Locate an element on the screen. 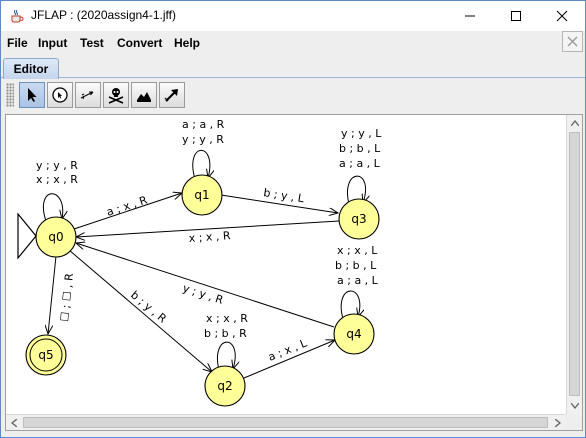 The height and width of the screenshot is (438, 586). menu-test: Test is located at coordinates (92, 43).